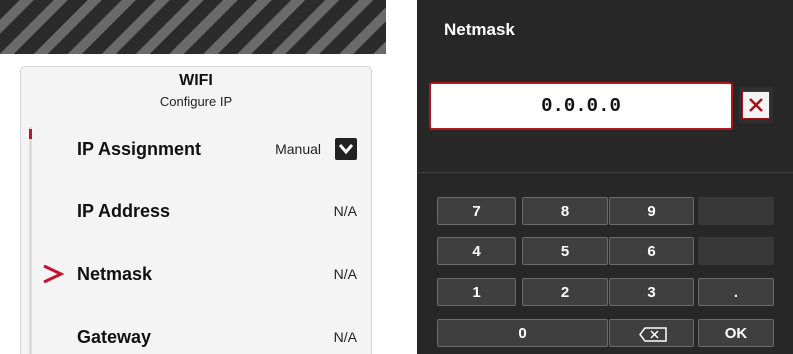  What do you see at coordinates (30, 240) in the screenshot?
I see `scrollbar-track` at bounding box center [30, 240].